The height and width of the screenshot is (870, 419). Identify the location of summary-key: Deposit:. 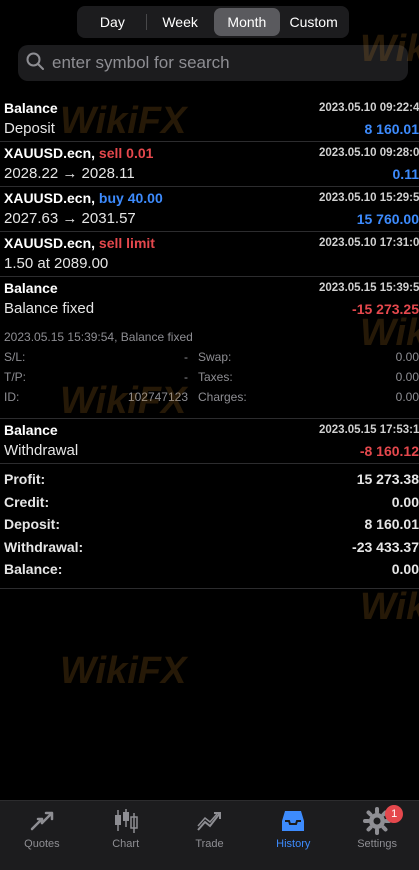
(32, 524).